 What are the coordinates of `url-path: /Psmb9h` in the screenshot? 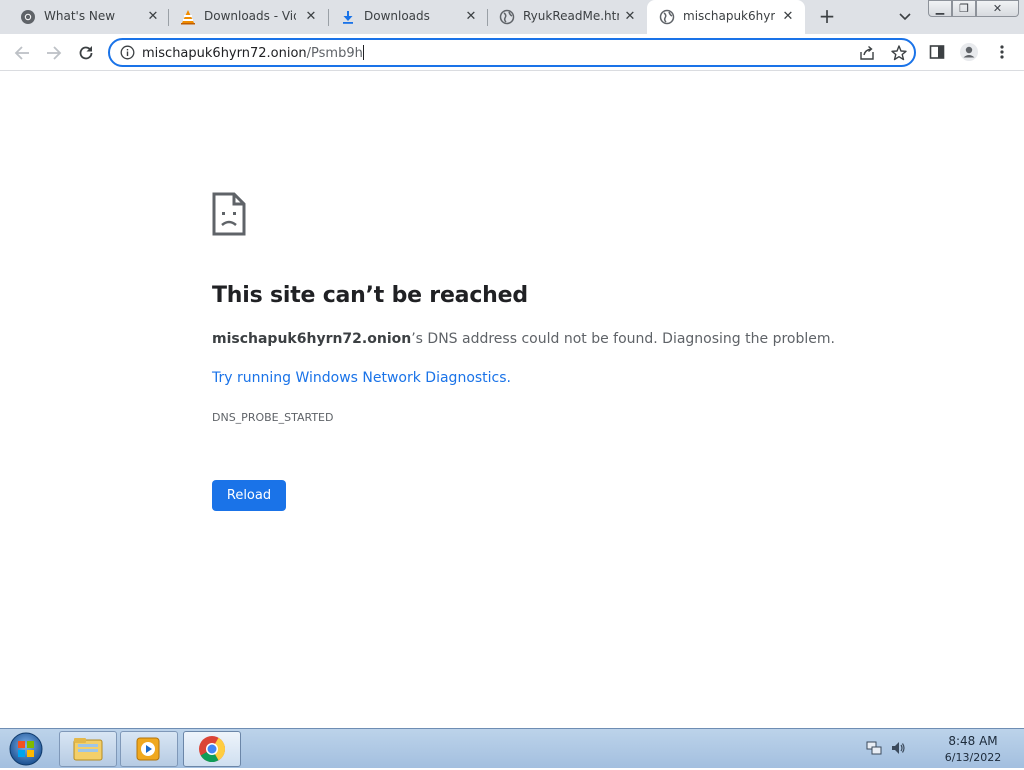 It's located at (334, 53).